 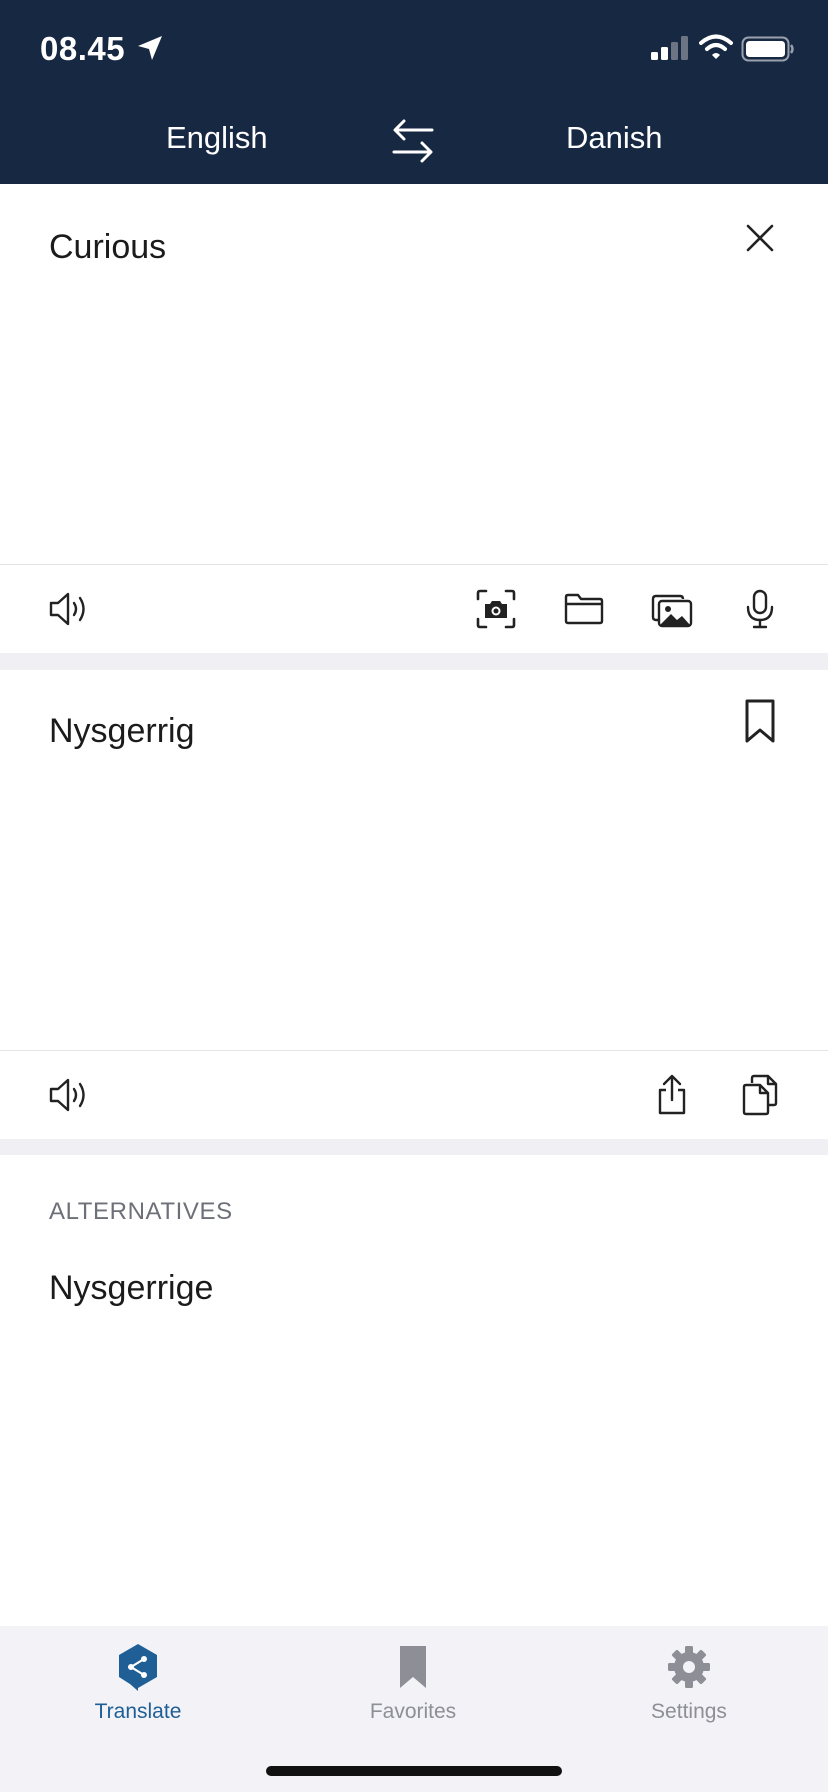 What do you see at coordinates (150, 48) in the screenshot?
I see `location-arrow-icon` at bounding box center [150, 48].